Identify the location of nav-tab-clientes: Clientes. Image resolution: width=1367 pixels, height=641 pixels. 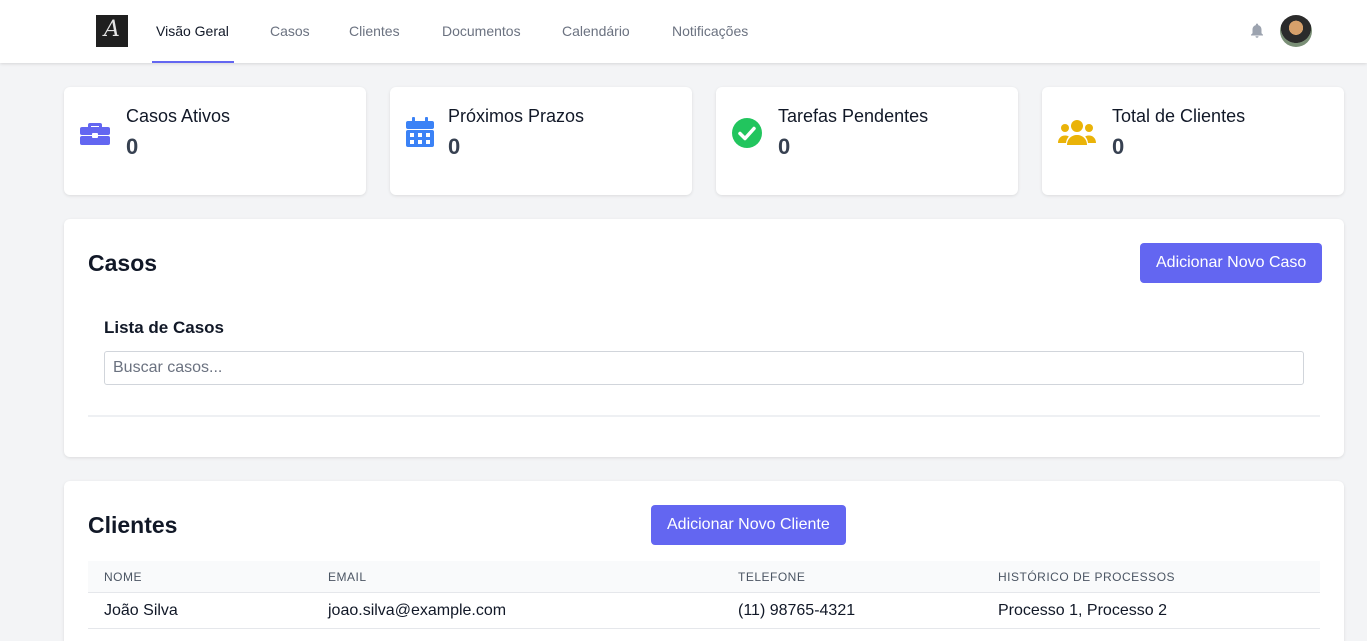
(374, 31).